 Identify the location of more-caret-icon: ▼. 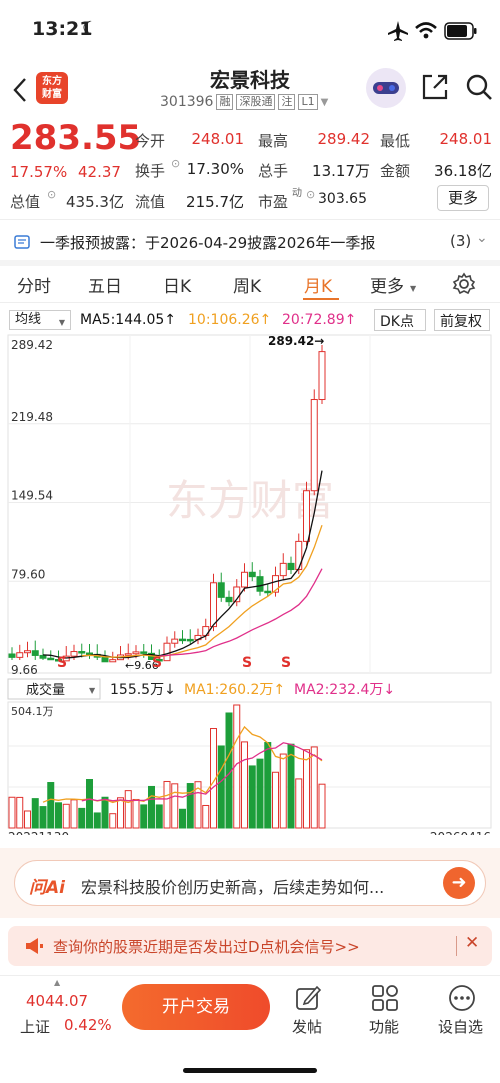
(413, 288).